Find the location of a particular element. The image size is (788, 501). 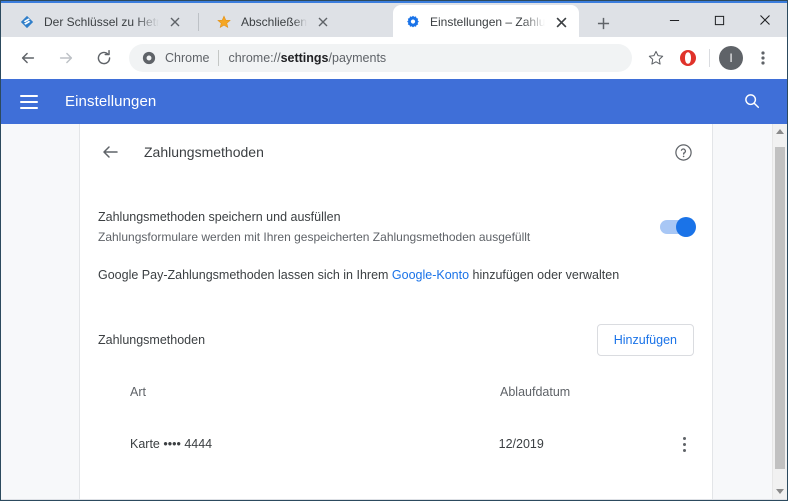

scrollbar-down-button is located at coordinates (780, 491).